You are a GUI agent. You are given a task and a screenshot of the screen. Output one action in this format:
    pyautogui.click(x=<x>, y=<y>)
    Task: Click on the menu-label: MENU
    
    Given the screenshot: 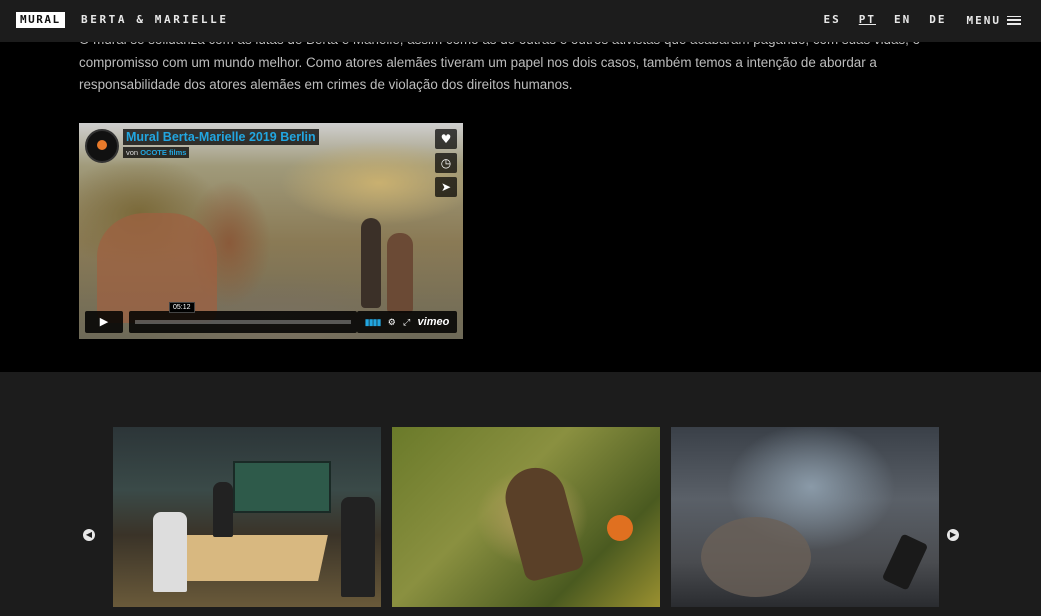 What is the action you would take?
    pyautogui.click(x=984, y=20)
    